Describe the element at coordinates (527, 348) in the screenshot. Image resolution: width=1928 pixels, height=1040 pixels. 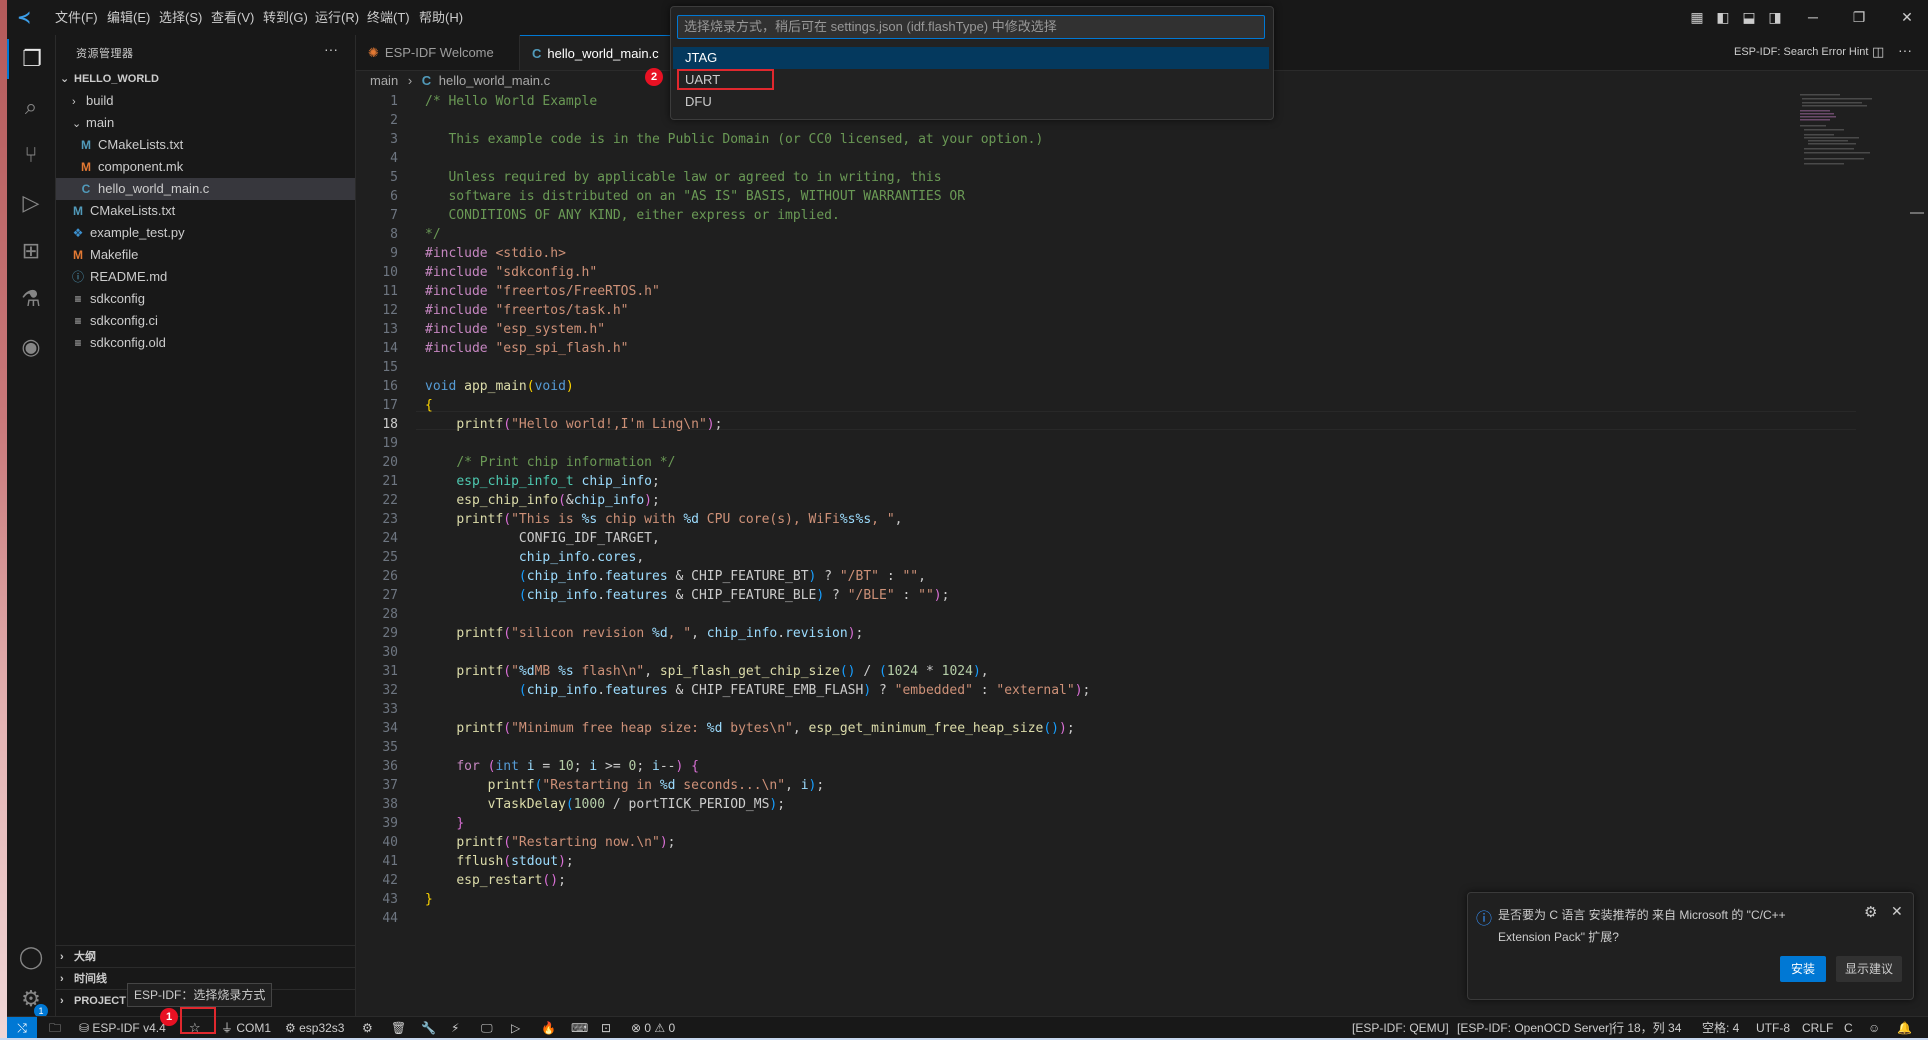
I see `code-line: #include "esp_spi_flash.h"` at that location.